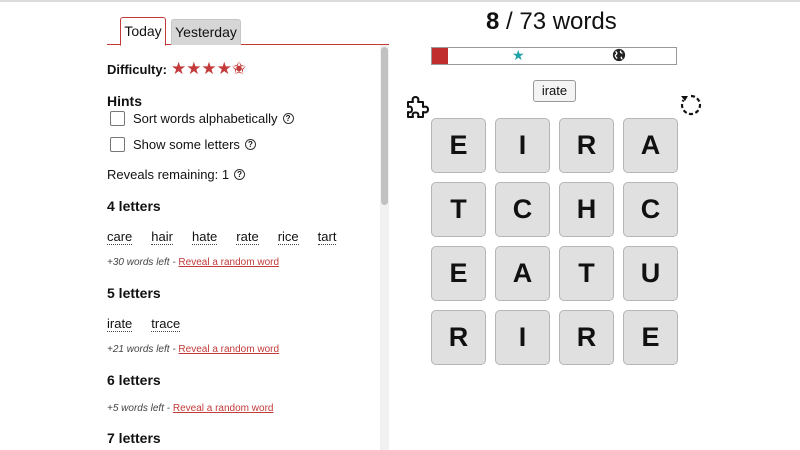 This screenshot has height=450, width=800. I want to click on sort-alphabetically-option: Sort words alphabetically ?, so click(202, 118).